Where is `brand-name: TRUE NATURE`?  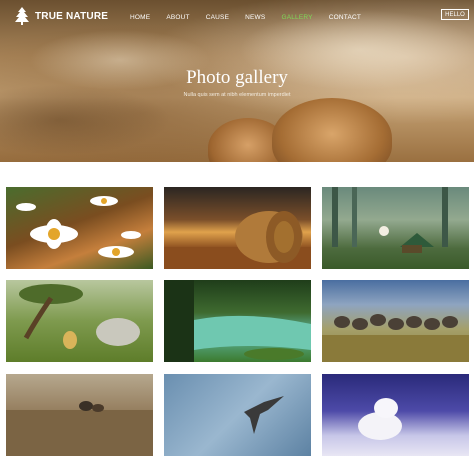
brand-name: TRUE NATURE is located at coordinates (72, 16).